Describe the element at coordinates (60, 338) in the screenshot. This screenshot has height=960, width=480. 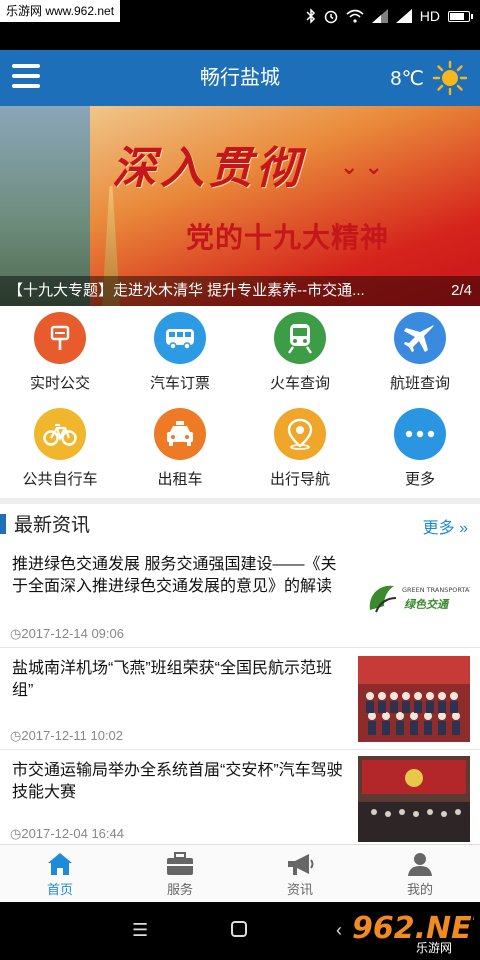
I see `bus-stop-icon` at that location.